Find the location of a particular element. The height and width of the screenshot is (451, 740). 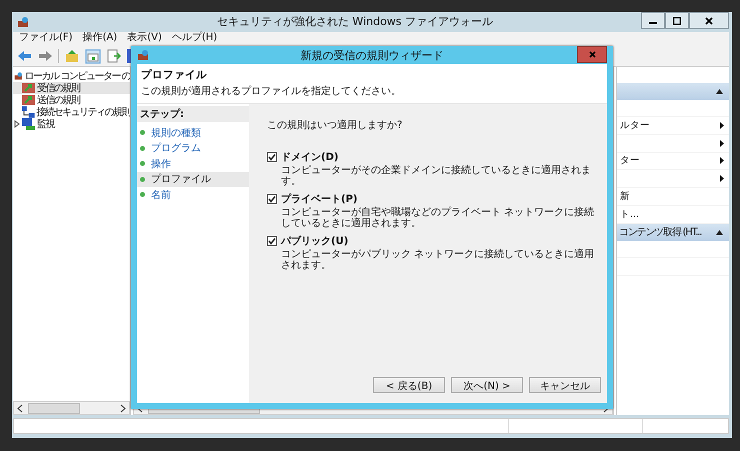

tree-item: ローカル コンピューター の is located at coordinates (77, 76).